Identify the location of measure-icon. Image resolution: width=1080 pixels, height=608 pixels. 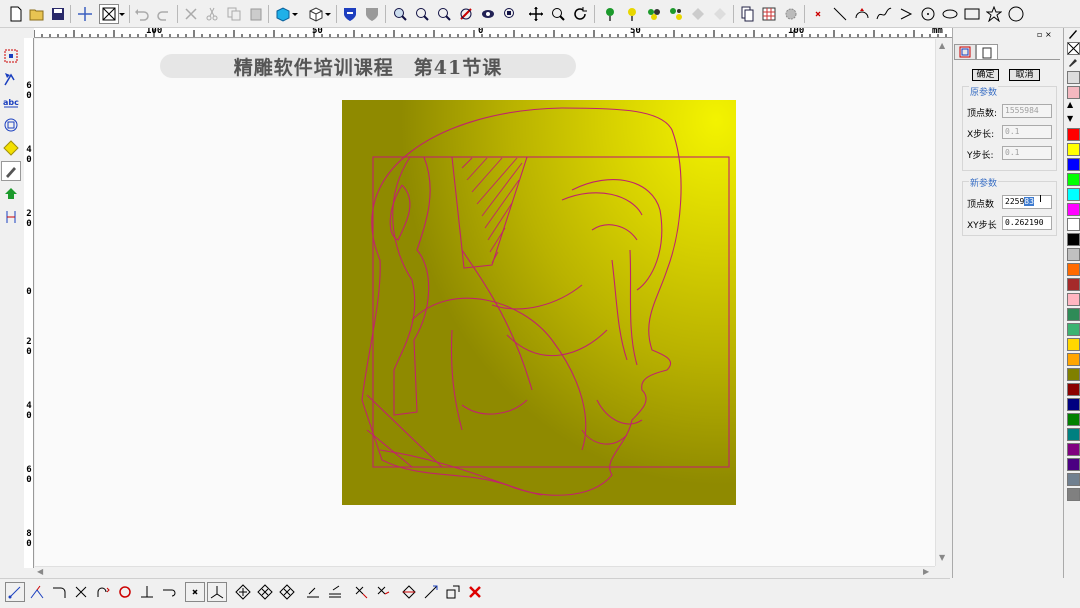
(11, 217).